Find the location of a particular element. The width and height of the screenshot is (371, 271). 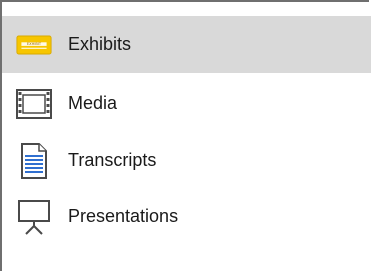

document-icon is located at coordinates (34, 160).